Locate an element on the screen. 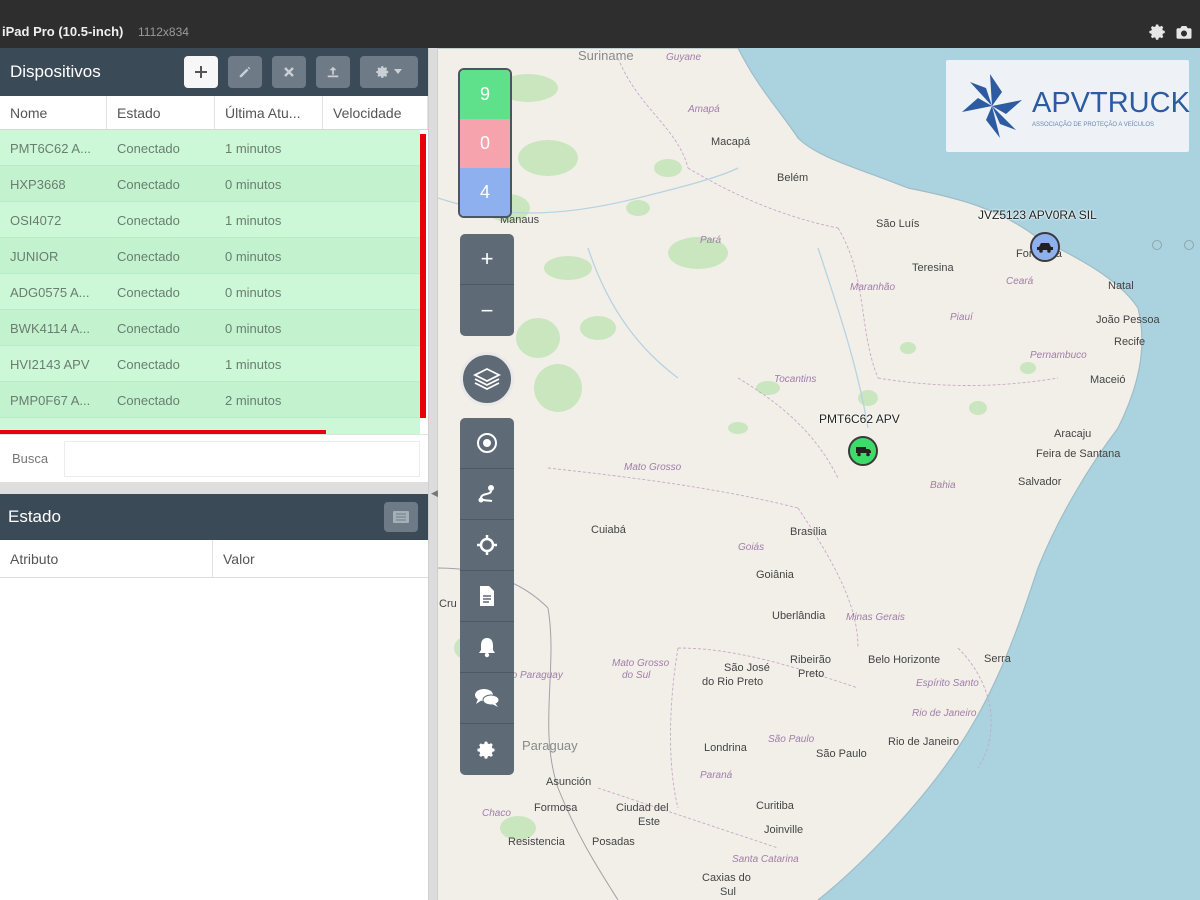 This screenshot has width=1200, height=900. map-label: Suriname is located at coordinates (606, 55).